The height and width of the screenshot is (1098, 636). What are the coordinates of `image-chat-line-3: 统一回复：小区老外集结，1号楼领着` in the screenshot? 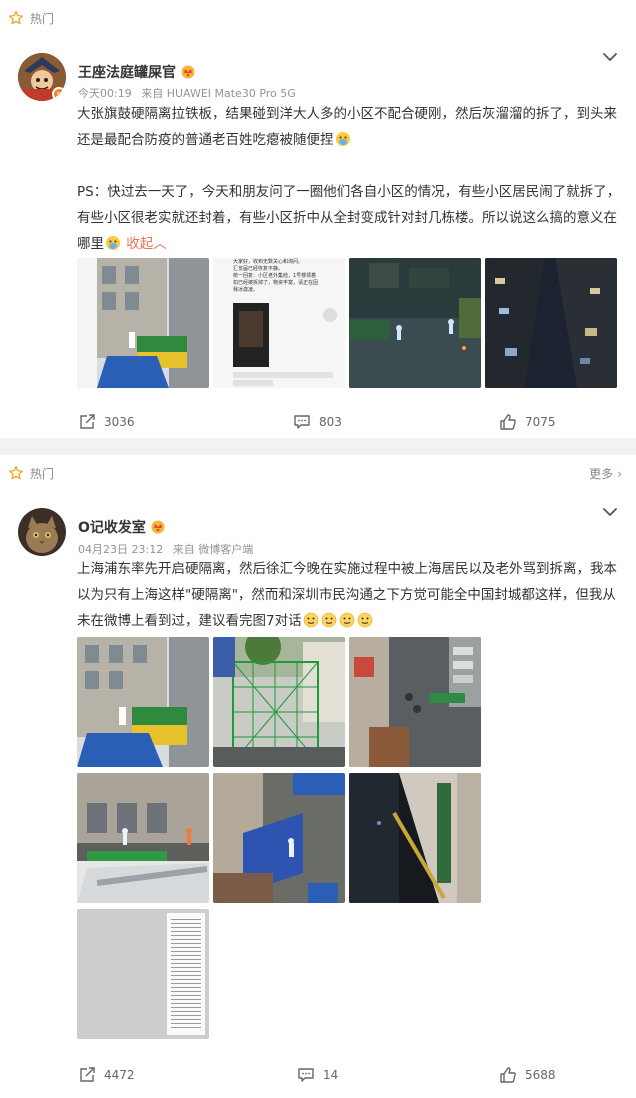 It's located at (275, 276).